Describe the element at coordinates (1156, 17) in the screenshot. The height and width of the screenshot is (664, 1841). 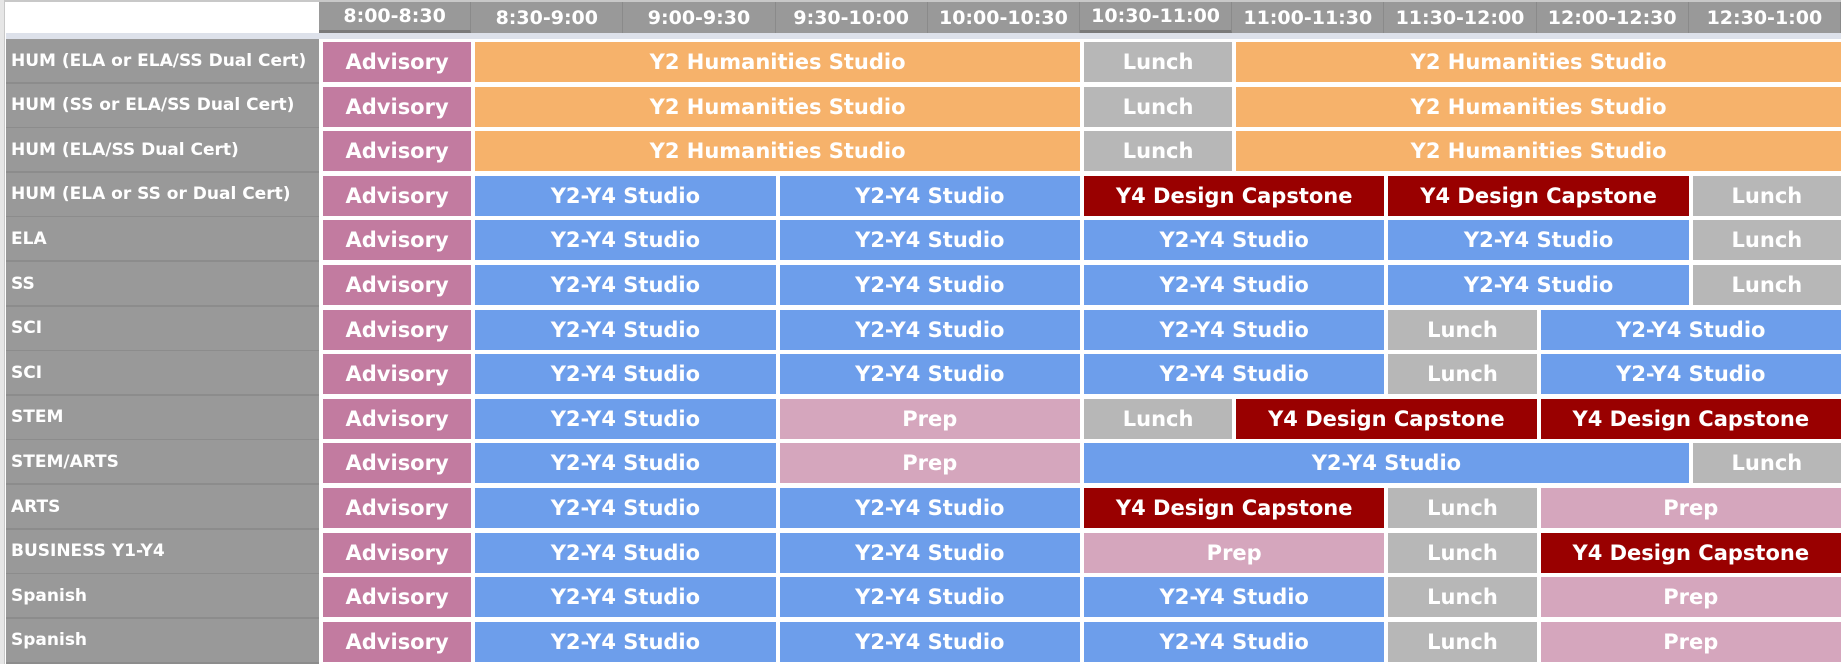
I see `time-slot-header: 10:30-11:00` at that location.